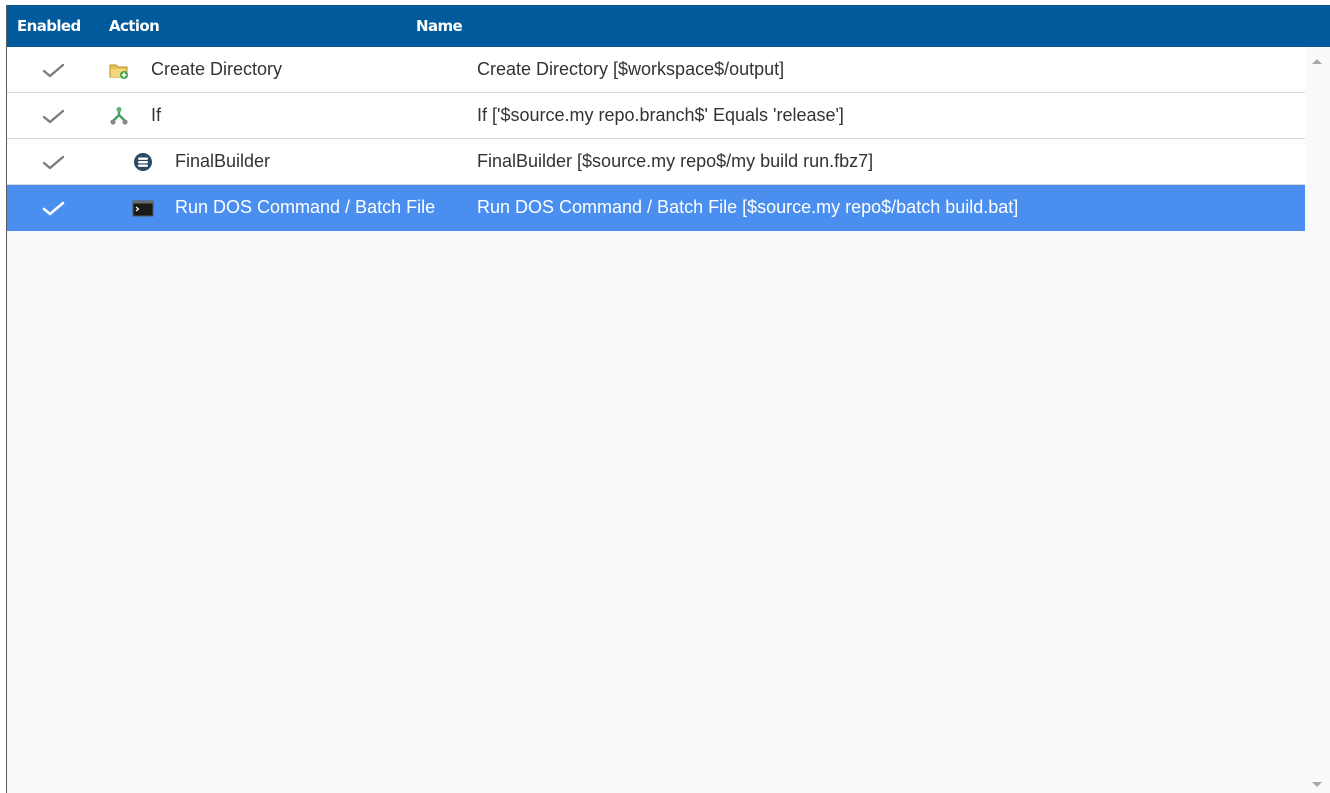  I want to click on column-header-action: Action, so click(134, 26).